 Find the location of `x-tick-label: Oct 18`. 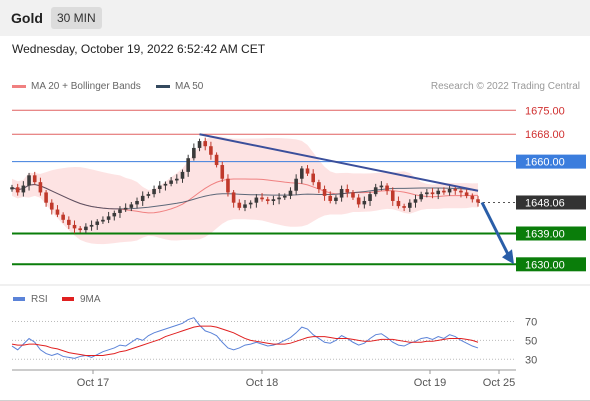

x-tick-label: Oct 18 is located at coordinates (262, 383).